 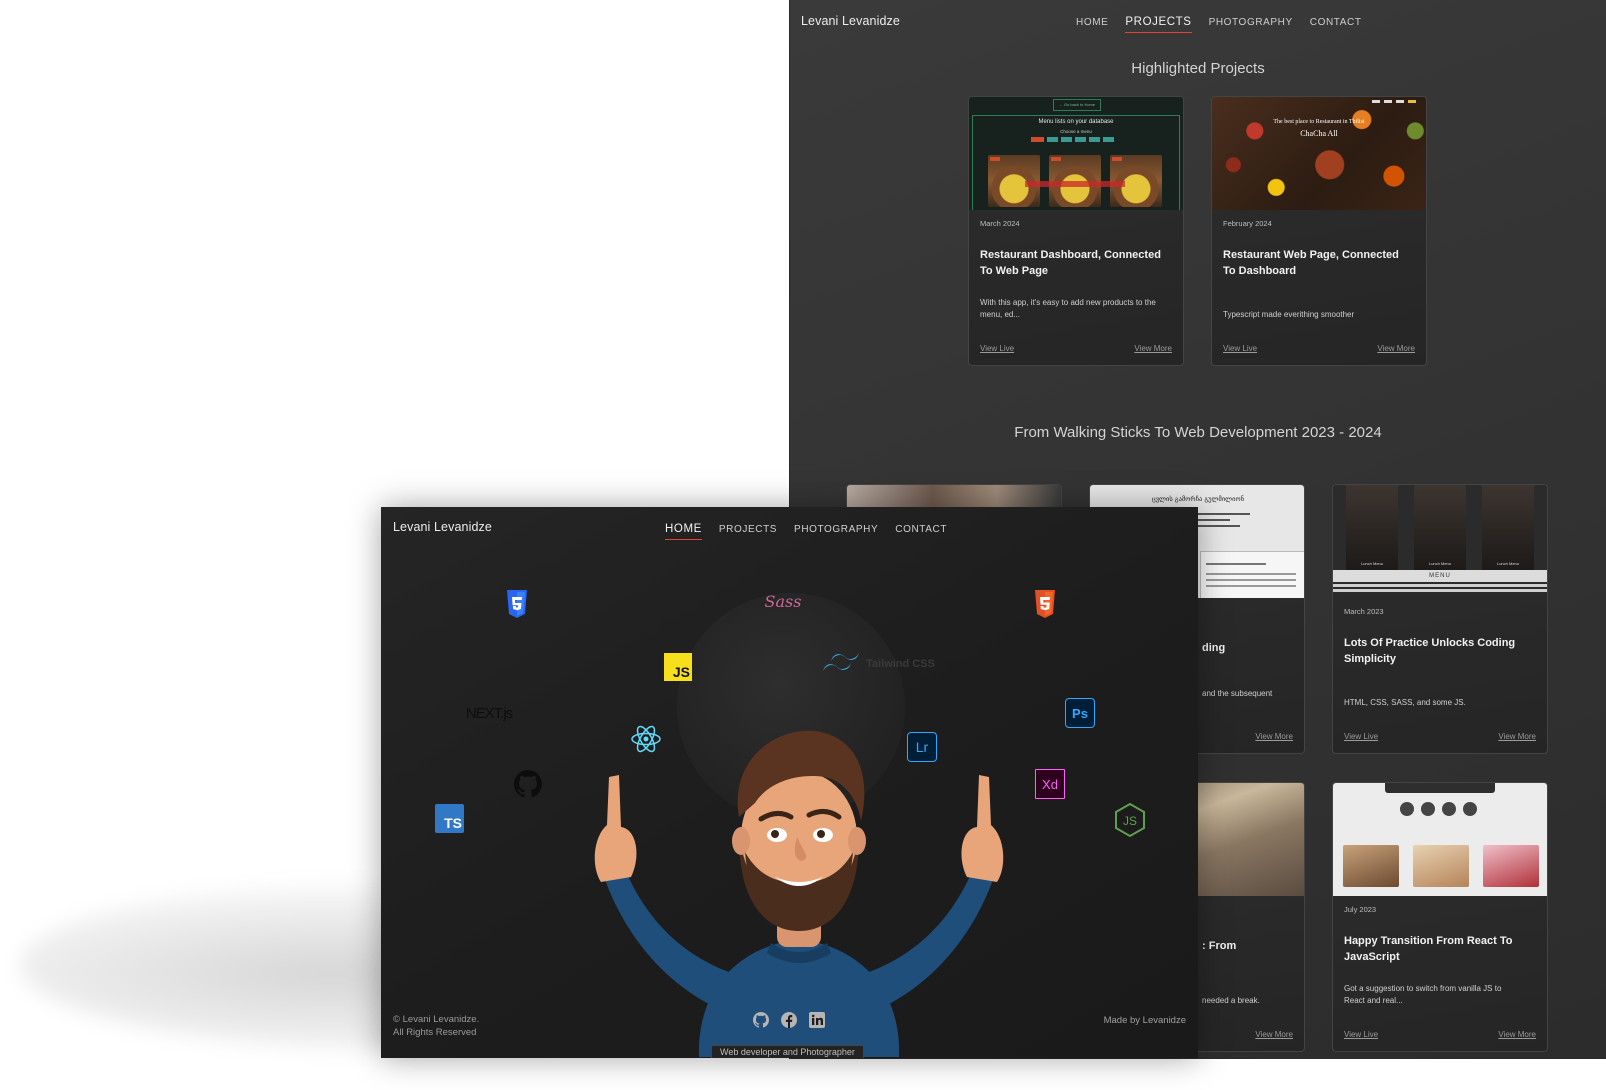 I want to click on xd-icon: Xd, so click(x=1050, y=784).